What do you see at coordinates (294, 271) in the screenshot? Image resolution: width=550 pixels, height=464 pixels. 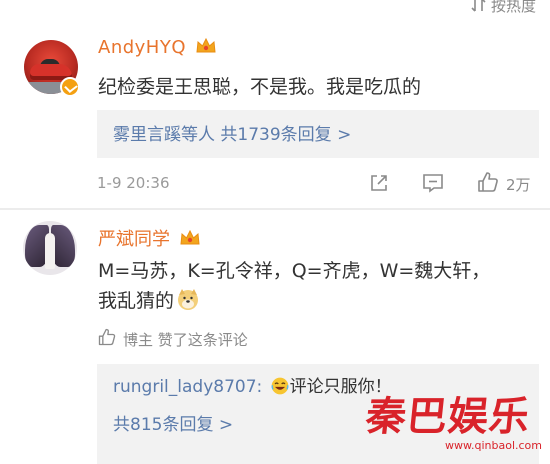 I see `comment-text-line1: M=马苏，K=孔令祥，Q=齐虎，W=魏大轩，` at bounding box center [294, 271].